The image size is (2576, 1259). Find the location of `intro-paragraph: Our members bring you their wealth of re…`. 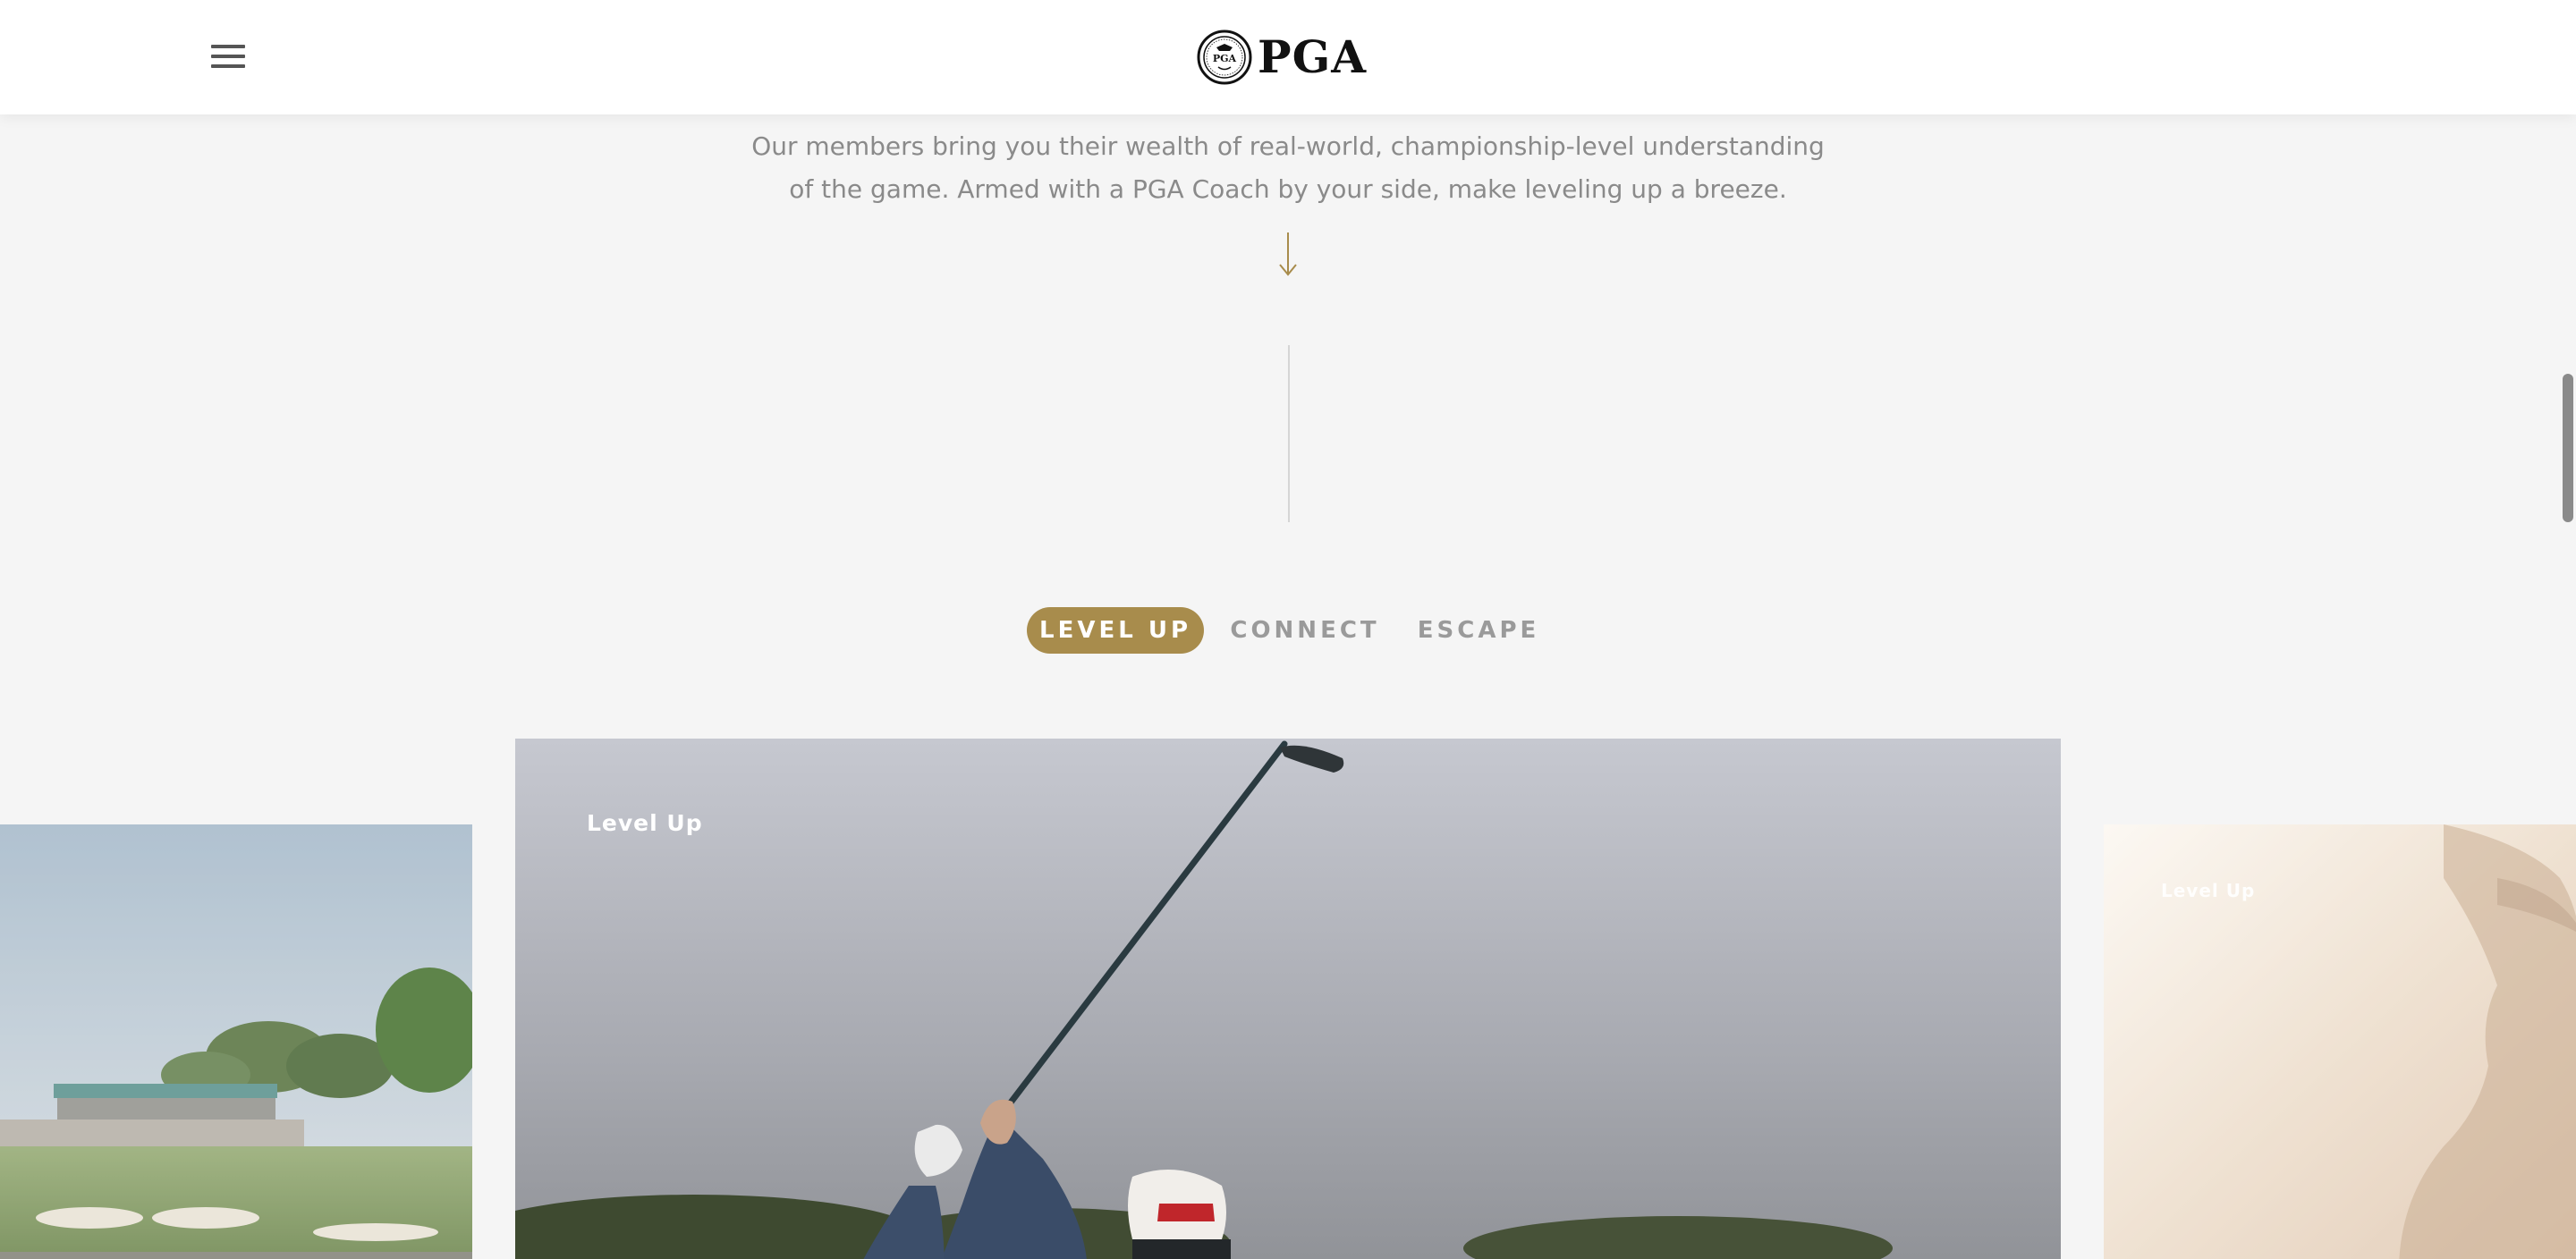

intro-paragraph: Our members bring you their wealth of re… is located at coordinates (1288, 167).